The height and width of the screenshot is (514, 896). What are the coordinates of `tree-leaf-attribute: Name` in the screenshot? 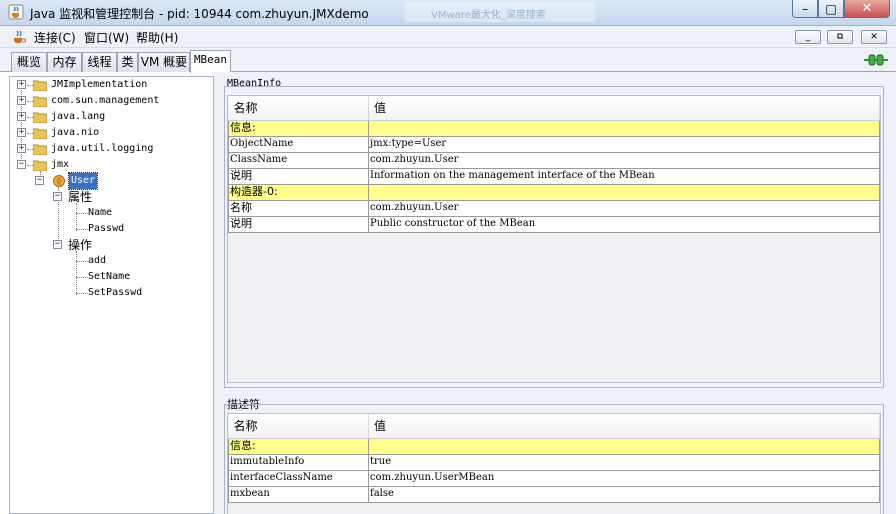 It's located at (110, 213).